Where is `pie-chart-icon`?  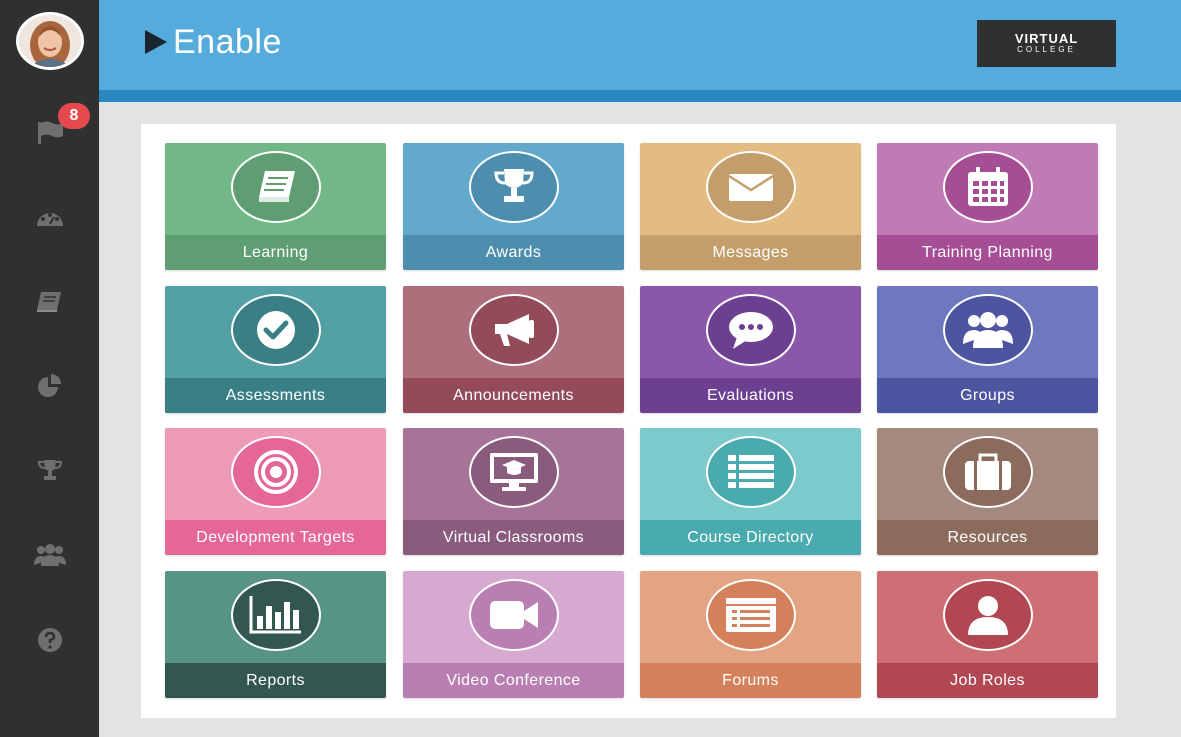 pie-chart-icon is located at coordinates (50, 386).